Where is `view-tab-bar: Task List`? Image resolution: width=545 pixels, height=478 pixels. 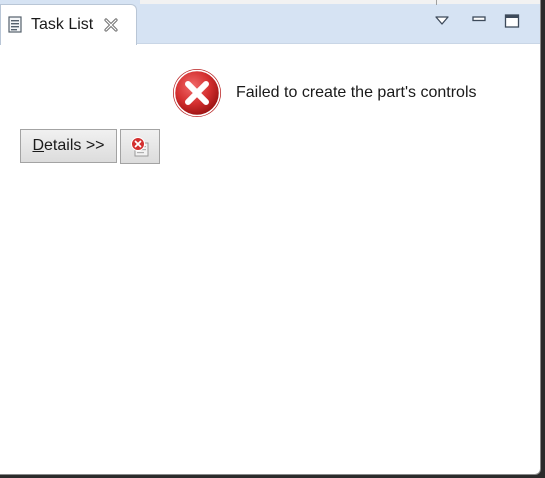 view-tab-bar: Task List is located at coordinates (270, 22).